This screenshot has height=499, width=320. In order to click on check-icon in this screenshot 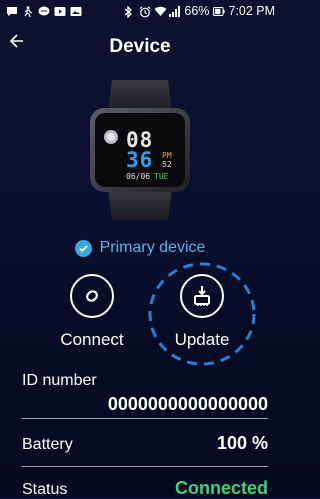, I will do `click(83, 248)`.